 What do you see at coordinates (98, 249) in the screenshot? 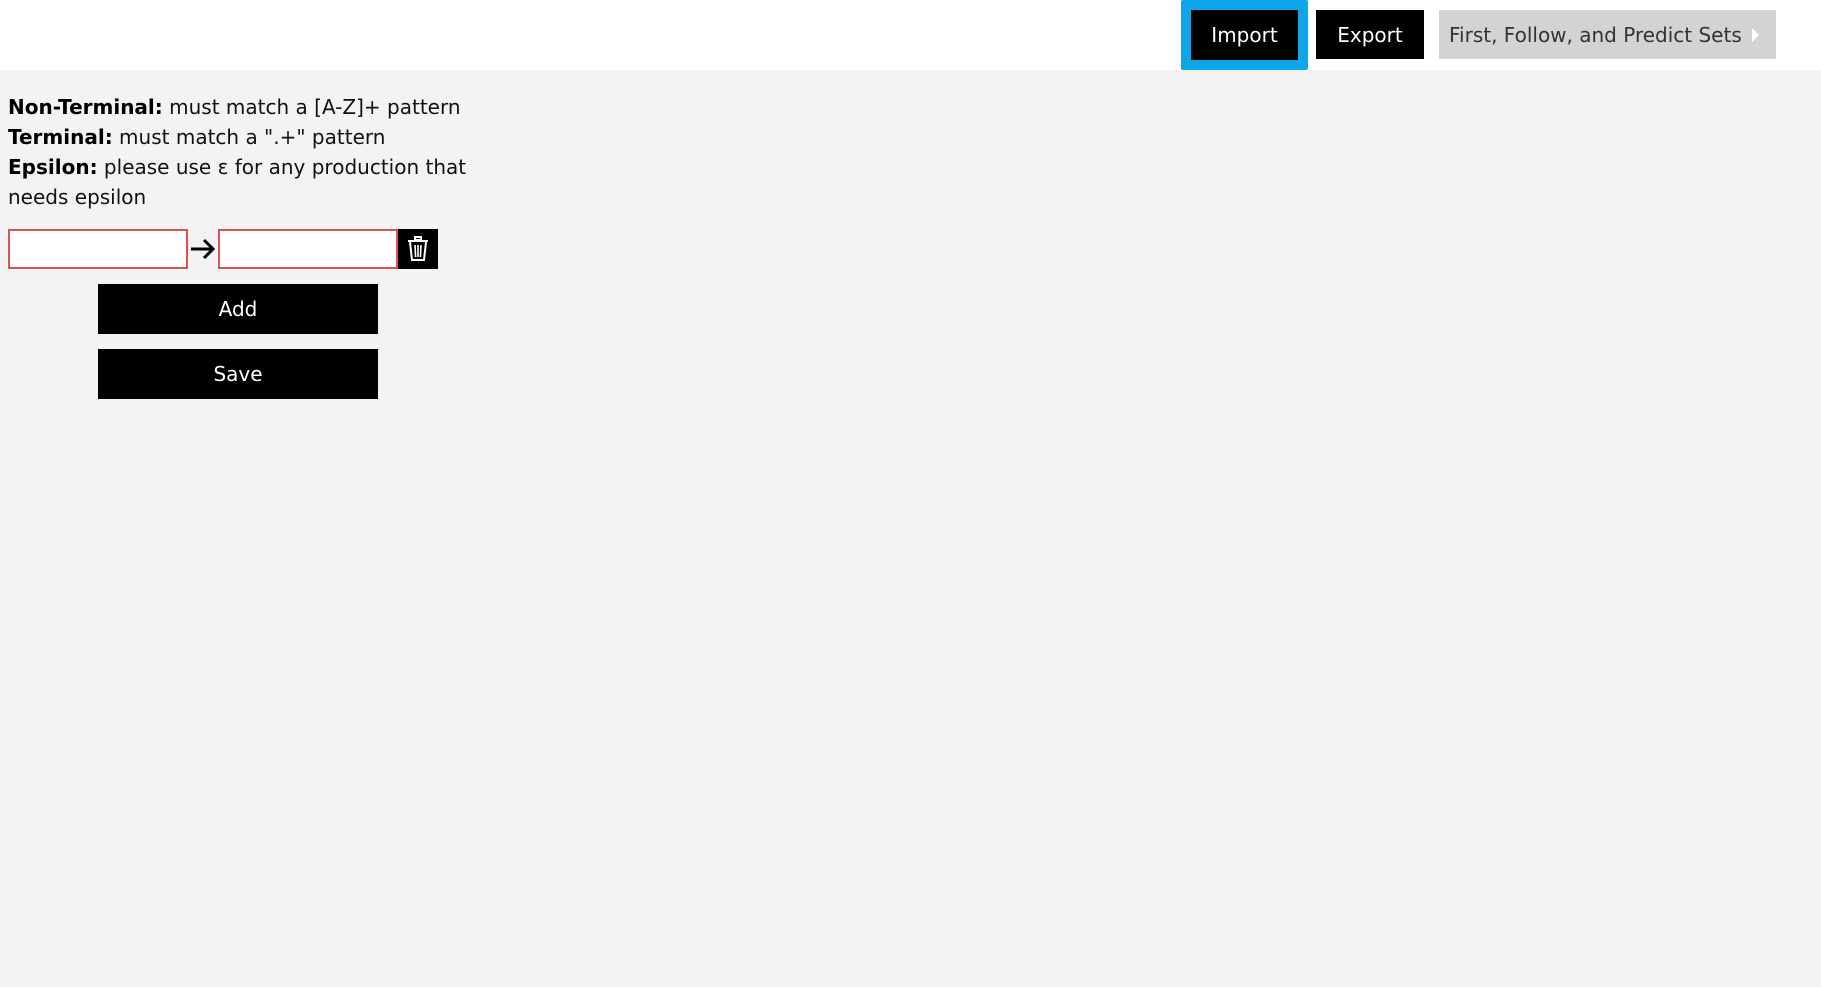
I see `lhs-nonterminal-input` at bounding box center [98, 249].